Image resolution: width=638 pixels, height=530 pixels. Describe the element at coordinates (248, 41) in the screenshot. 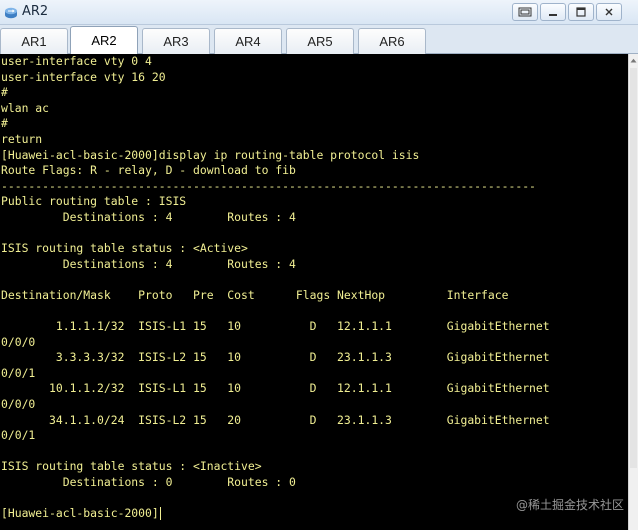

I see `tab-ar4: AR4` at that location.